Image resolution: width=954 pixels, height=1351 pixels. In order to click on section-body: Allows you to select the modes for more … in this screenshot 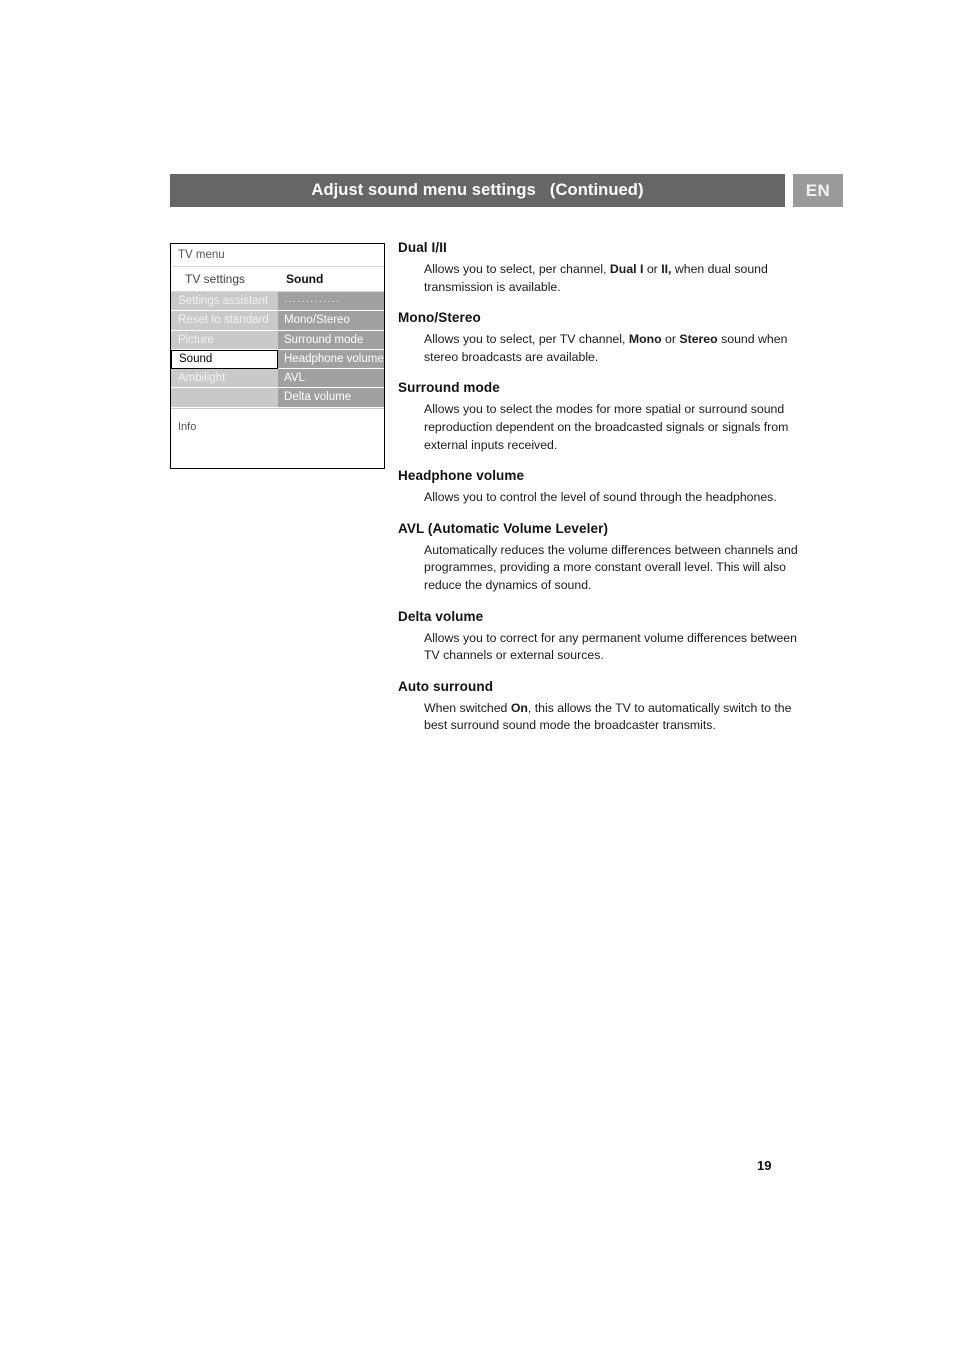, I will do `click(606, 427)`.